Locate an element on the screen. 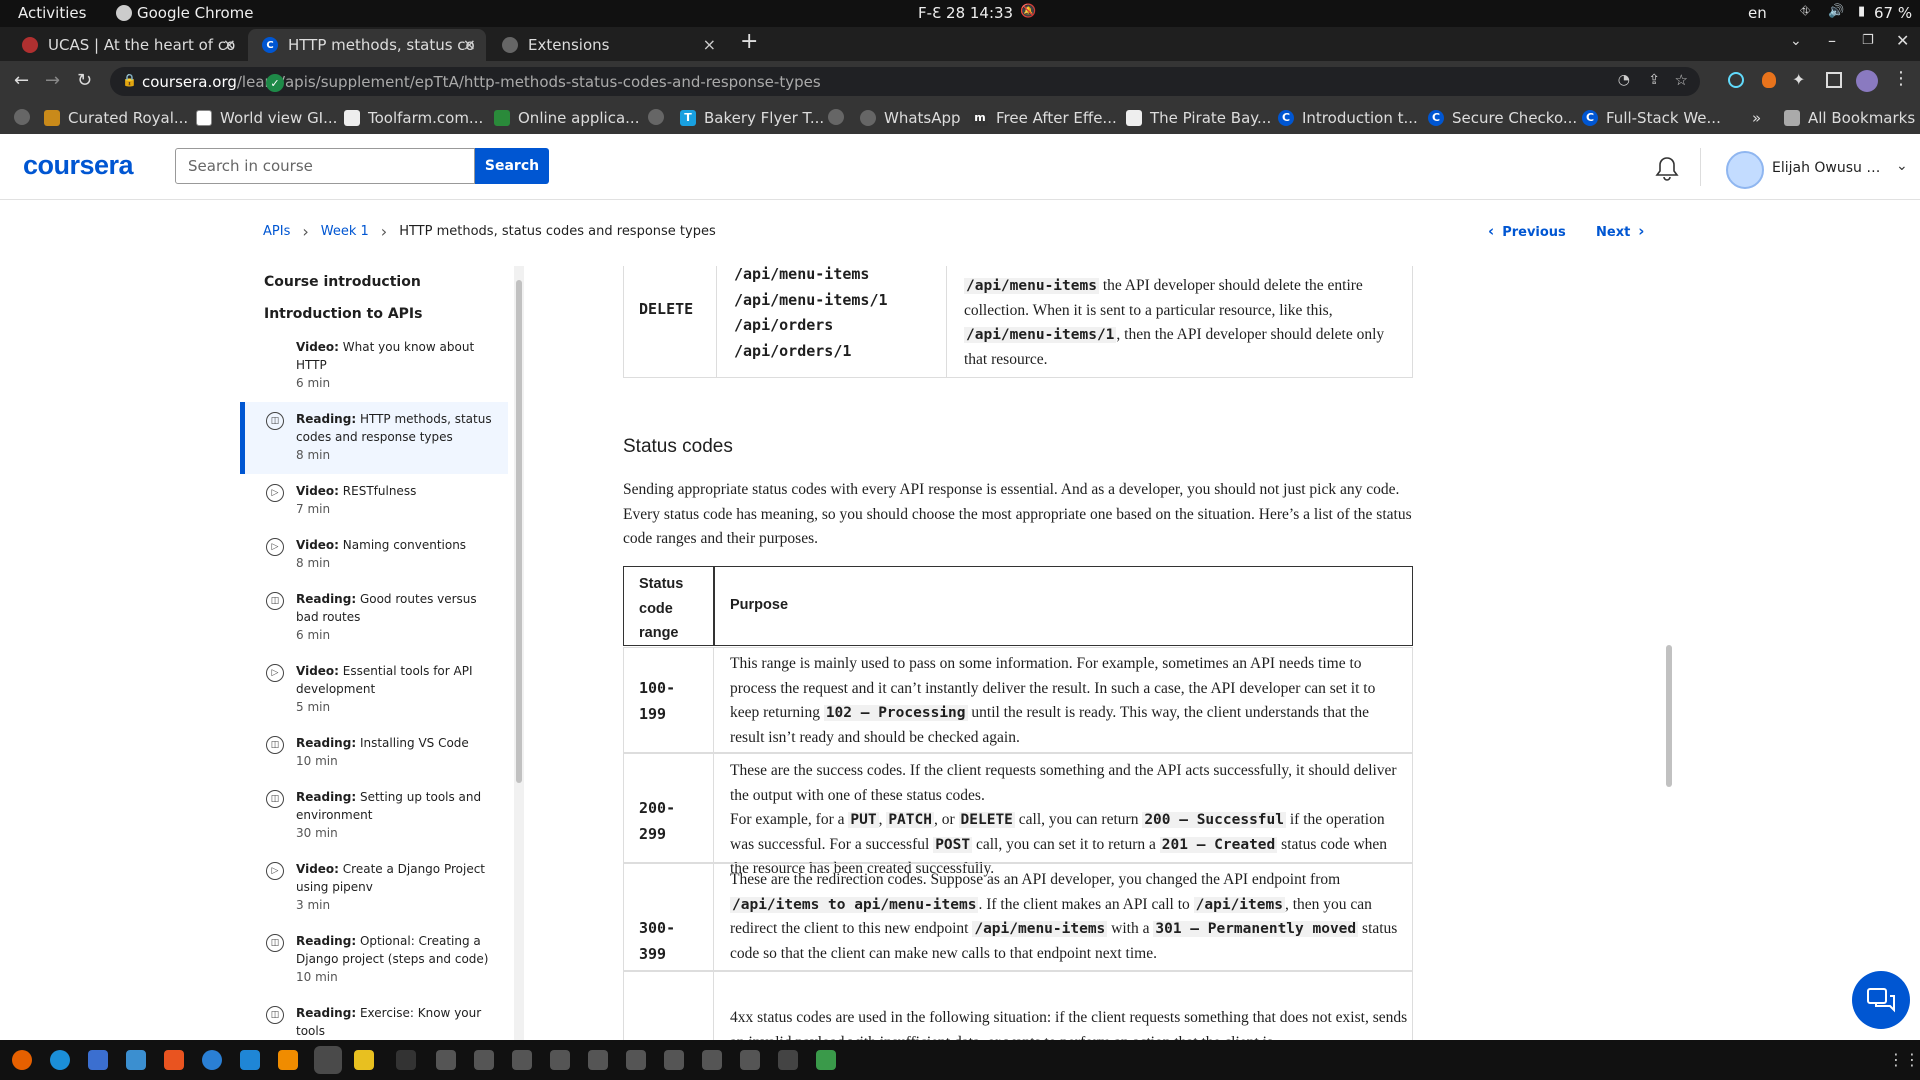 The width and height of the screenshot is (1920, 1080). course-search-input: Search in course is located at coordinates (325, 166).